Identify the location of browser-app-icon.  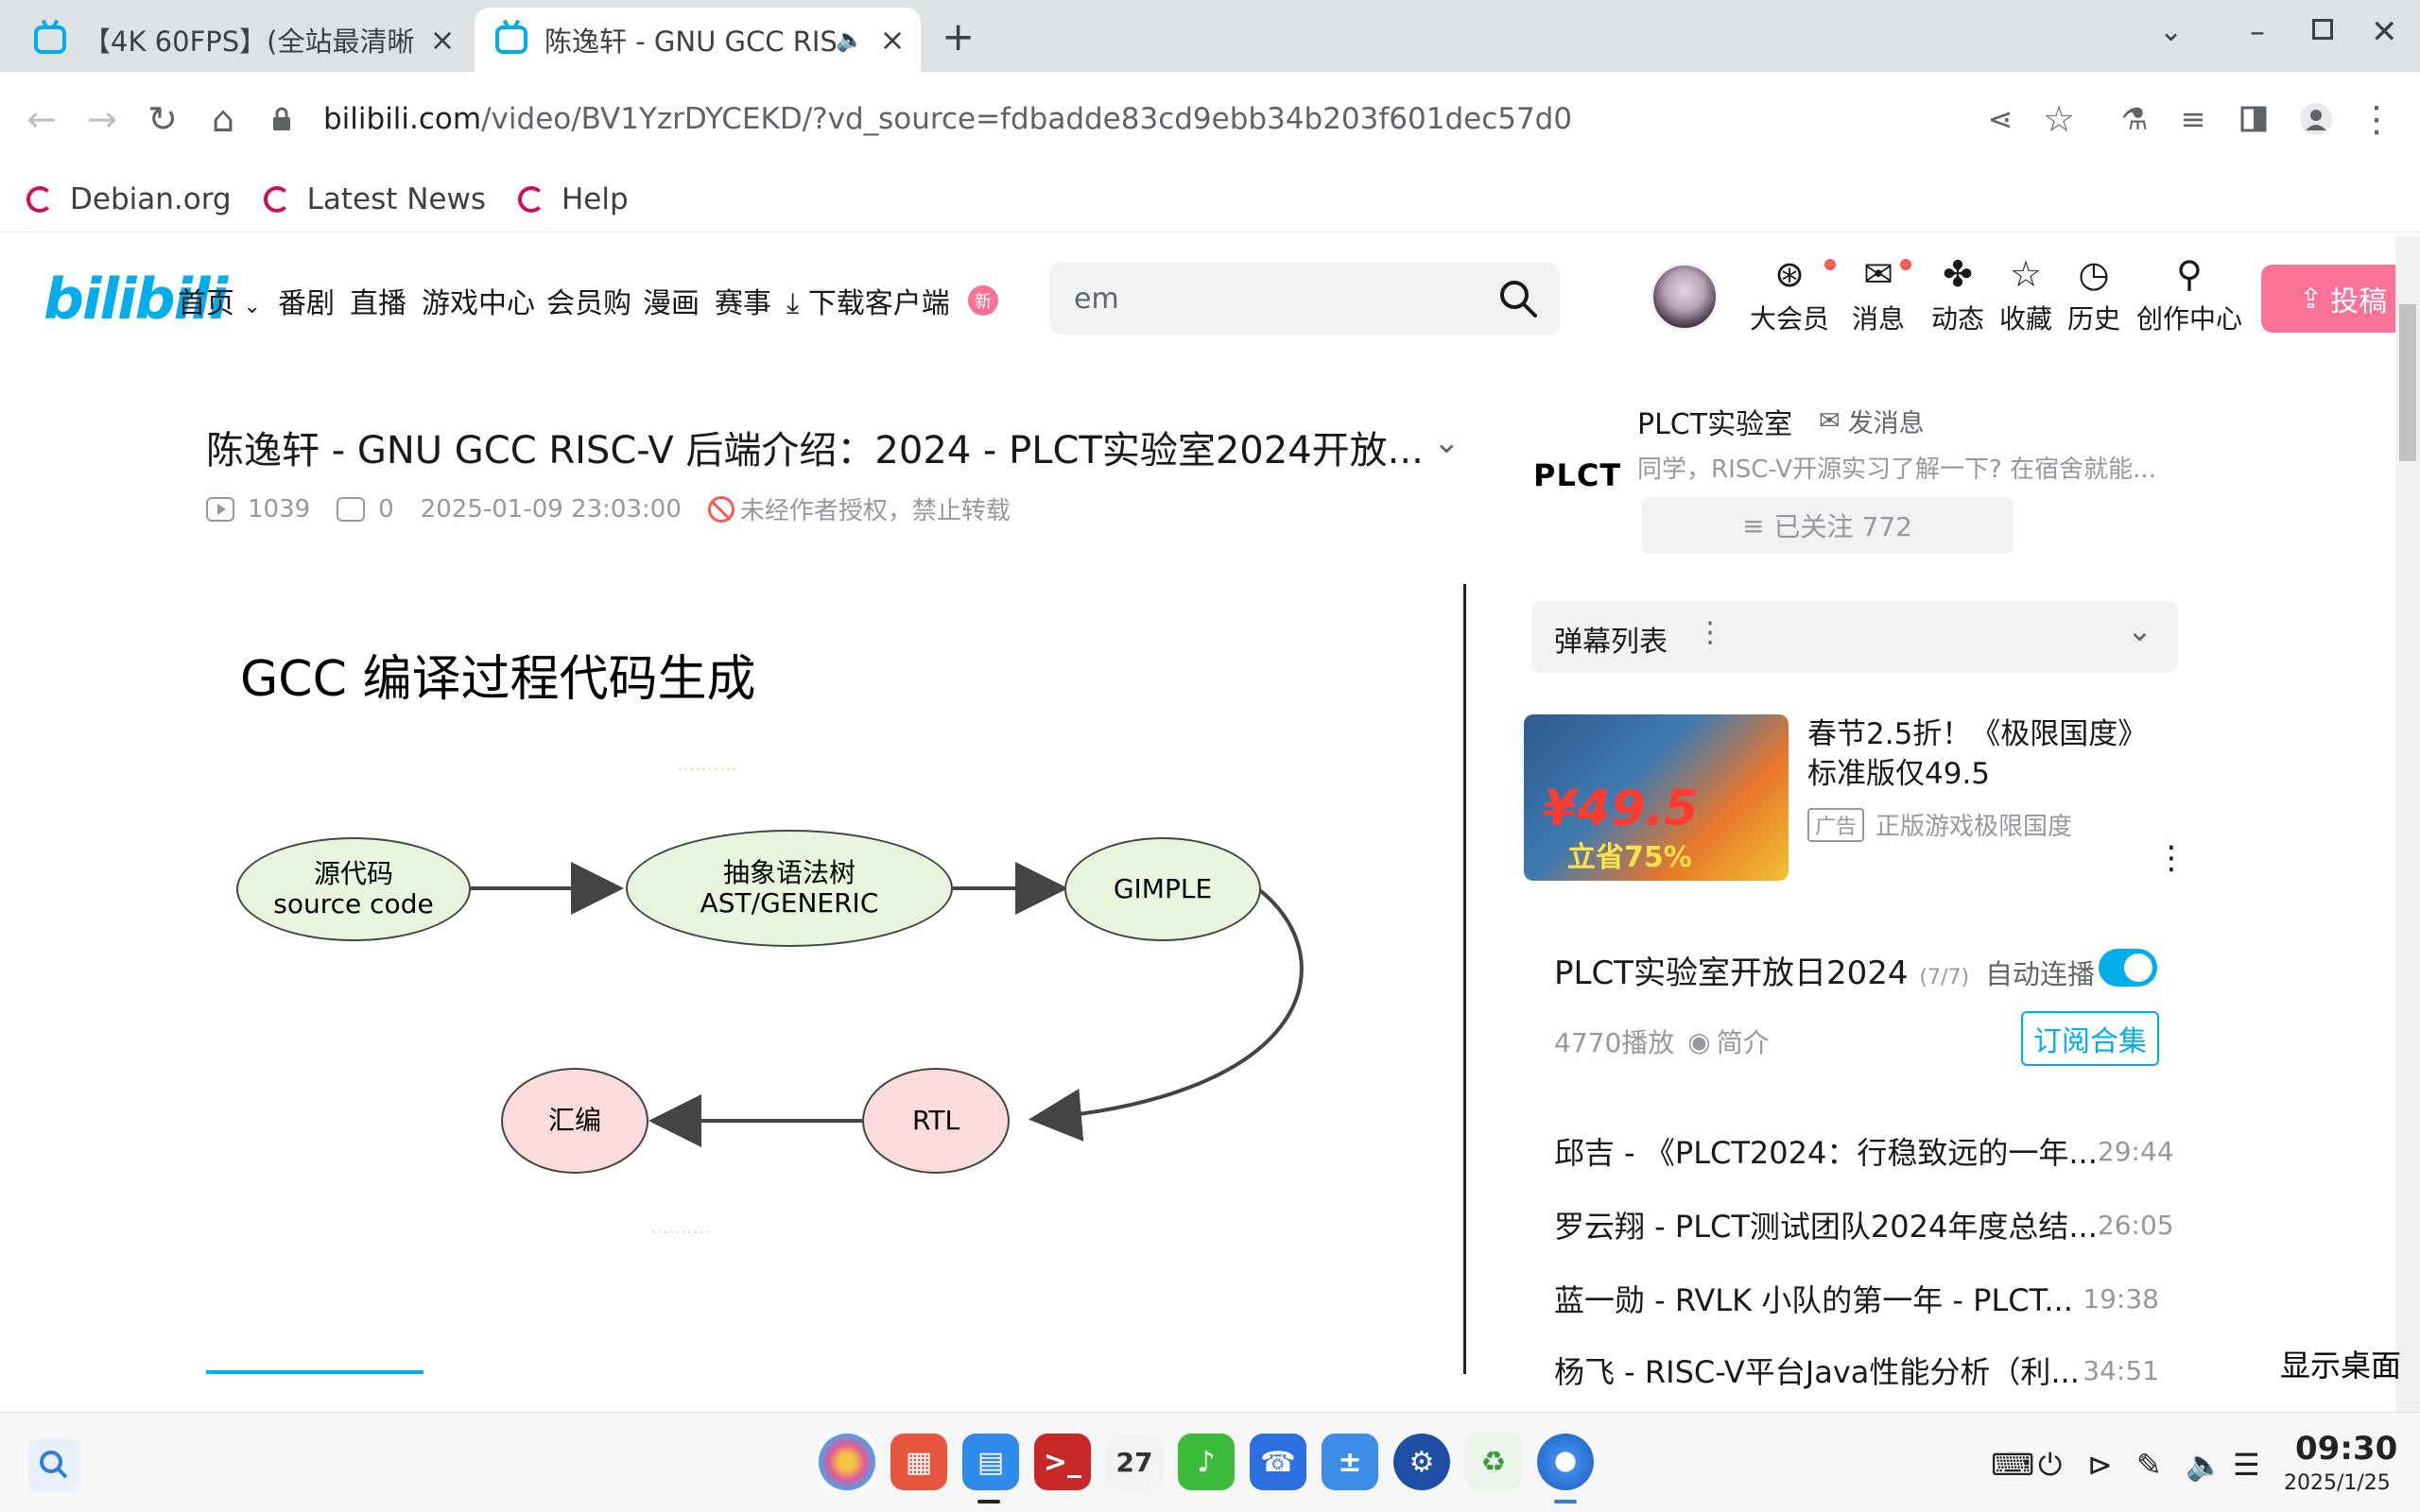
(1566, 1462).